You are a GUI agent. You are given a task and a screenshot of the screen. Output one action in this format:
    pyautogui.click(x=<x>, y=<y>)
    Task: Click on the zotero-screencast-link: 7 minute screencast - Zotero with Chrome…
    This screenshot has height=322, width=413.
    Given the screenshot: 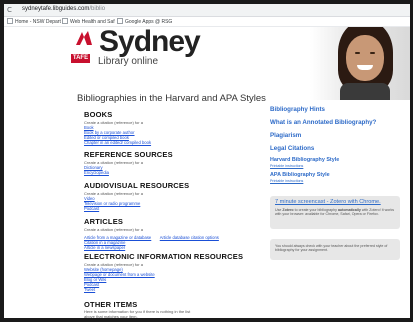 What is the action you would take?
    pyautogui.click(x=328, y=202)
    